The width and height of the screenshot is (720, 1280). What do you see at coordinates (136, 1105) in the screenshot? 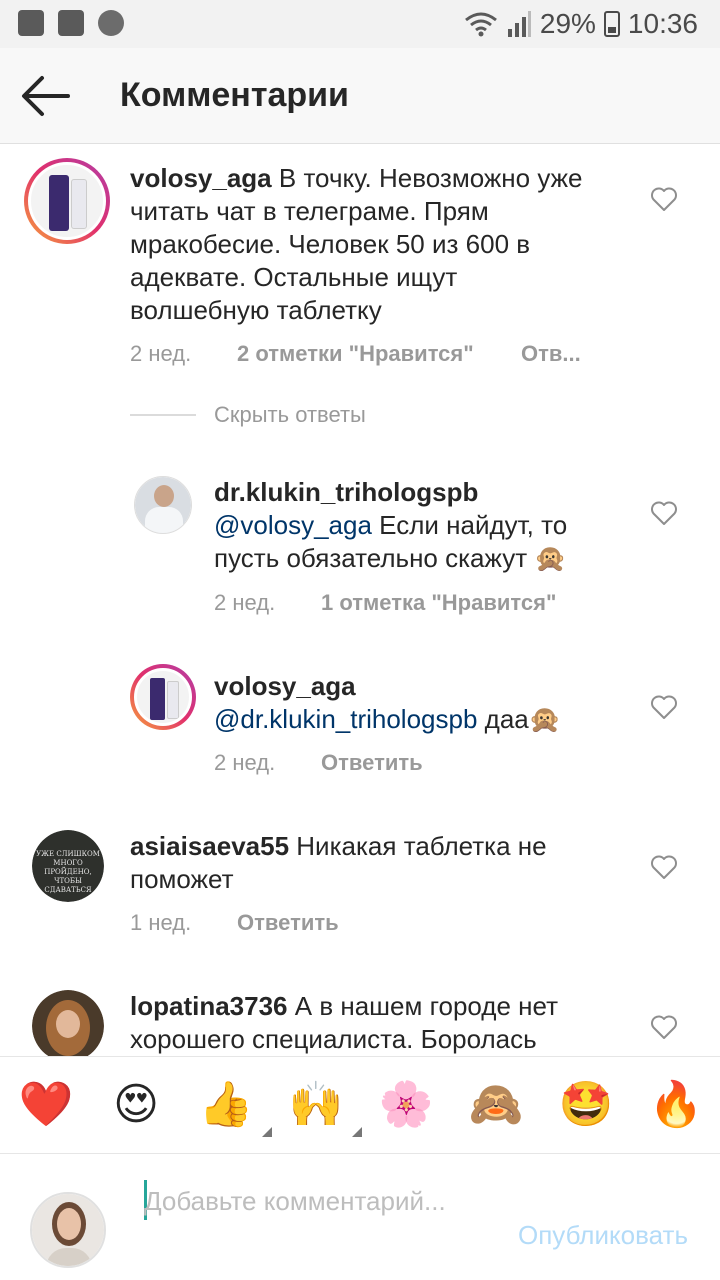
I see `emoji-heart-eyes-button: 😍` at bounding box center [136, 1105].